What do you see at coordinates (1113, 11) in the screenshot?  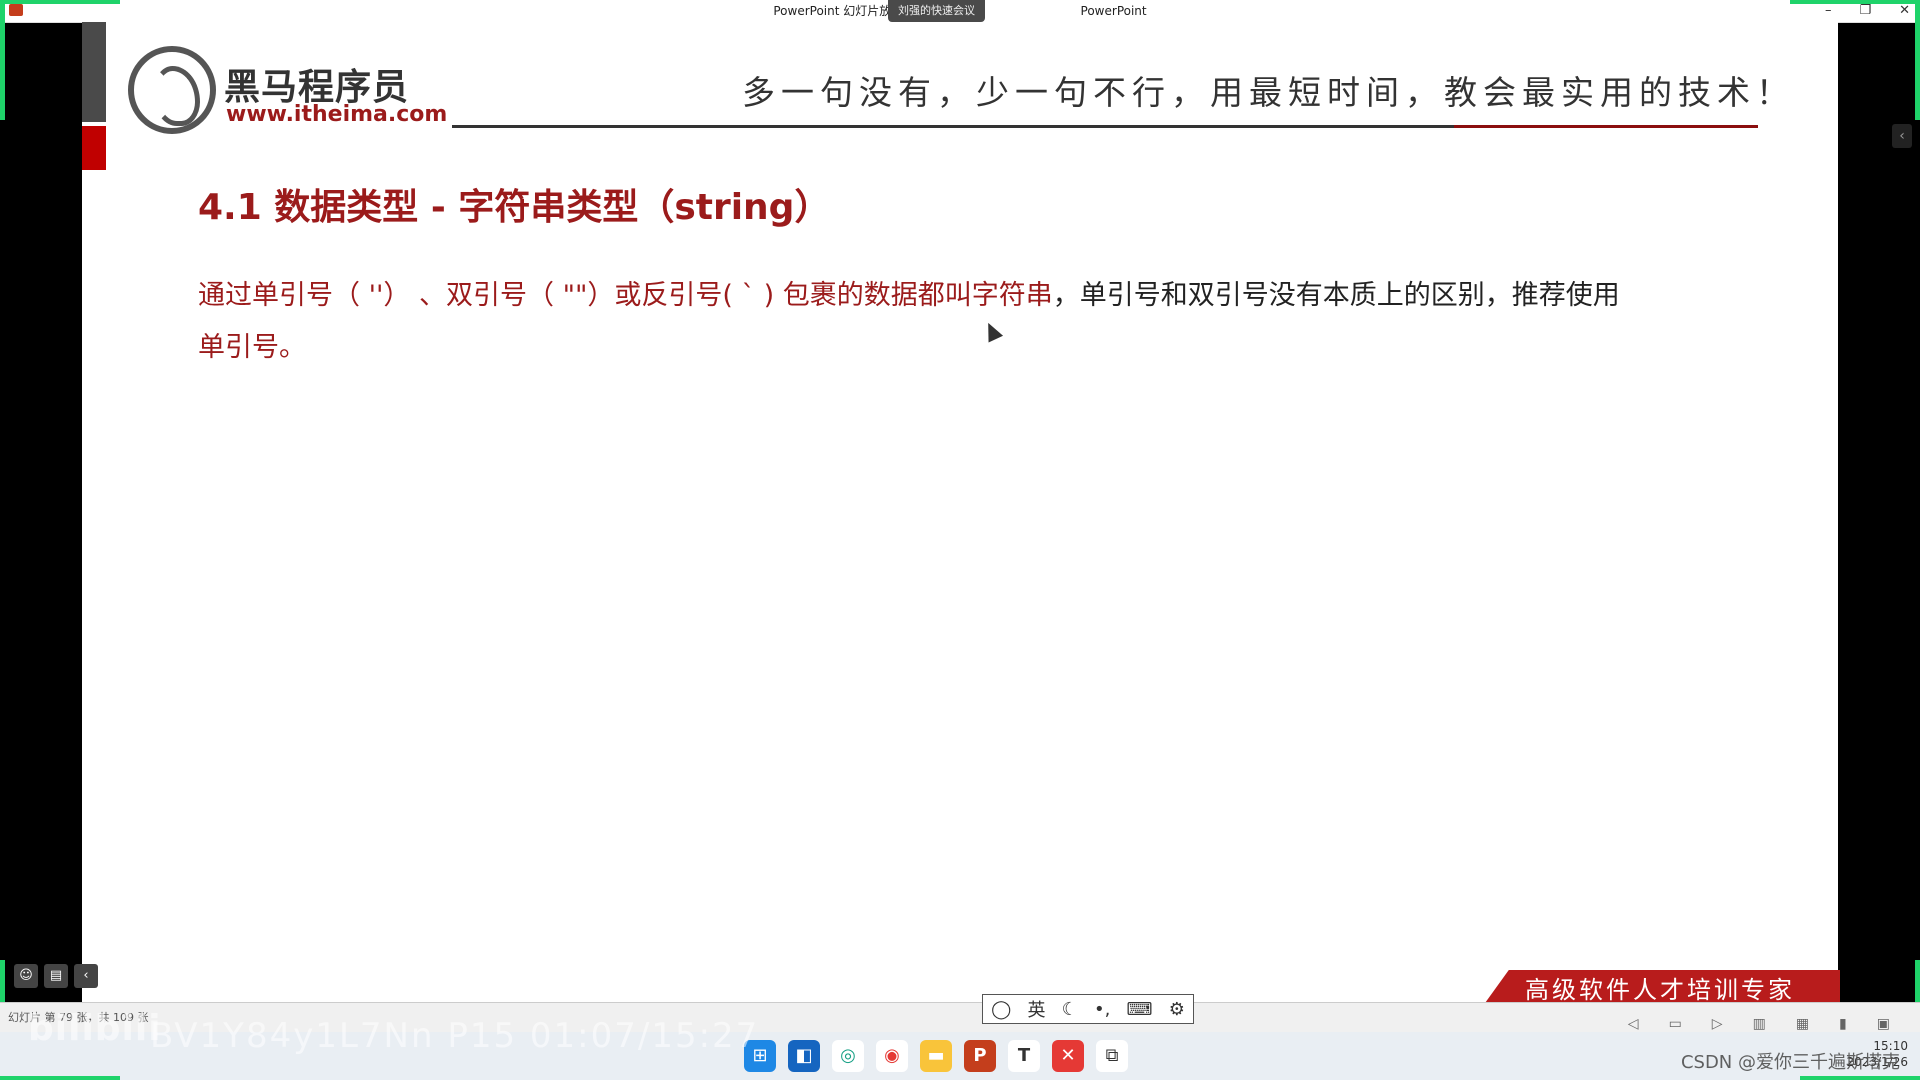 I see `window-title-right: PowerPoint` at bounding box center [1113, 11].